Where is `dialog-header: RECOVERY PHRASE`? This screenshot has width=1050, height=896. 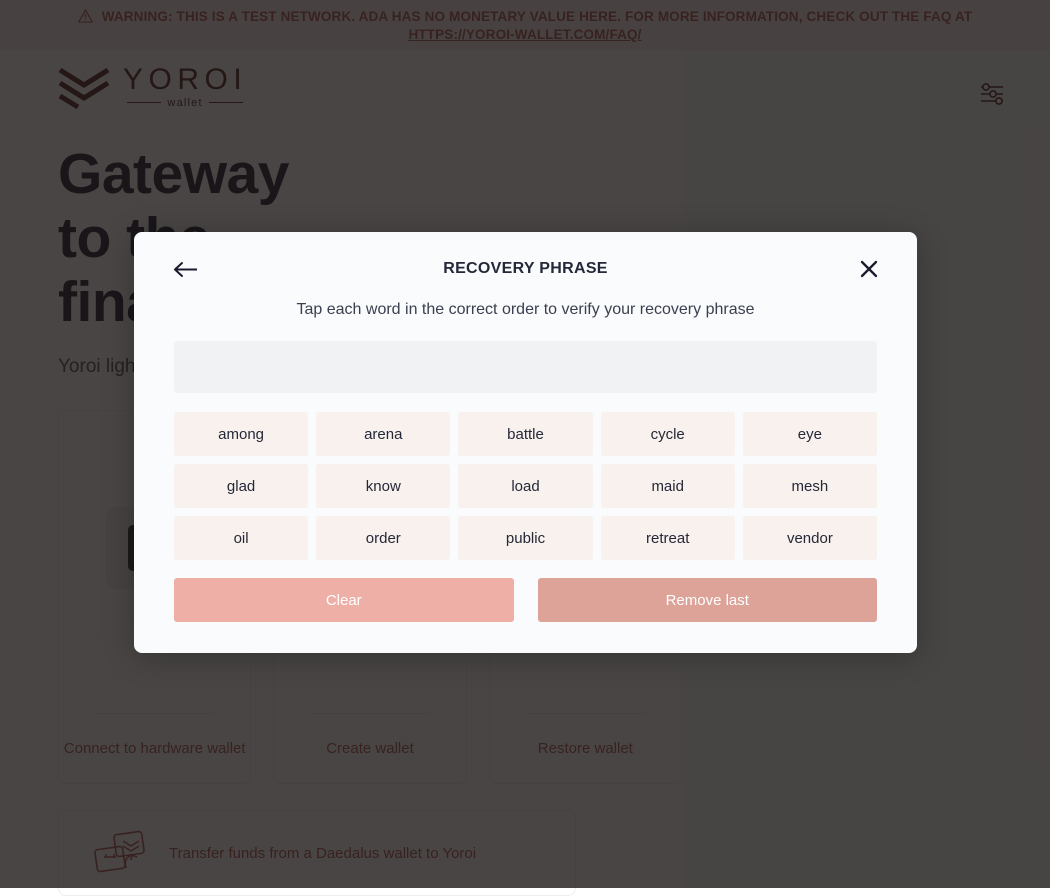 dialog-header: RECOVERY PHRASE is located at coordinates (525, 269).